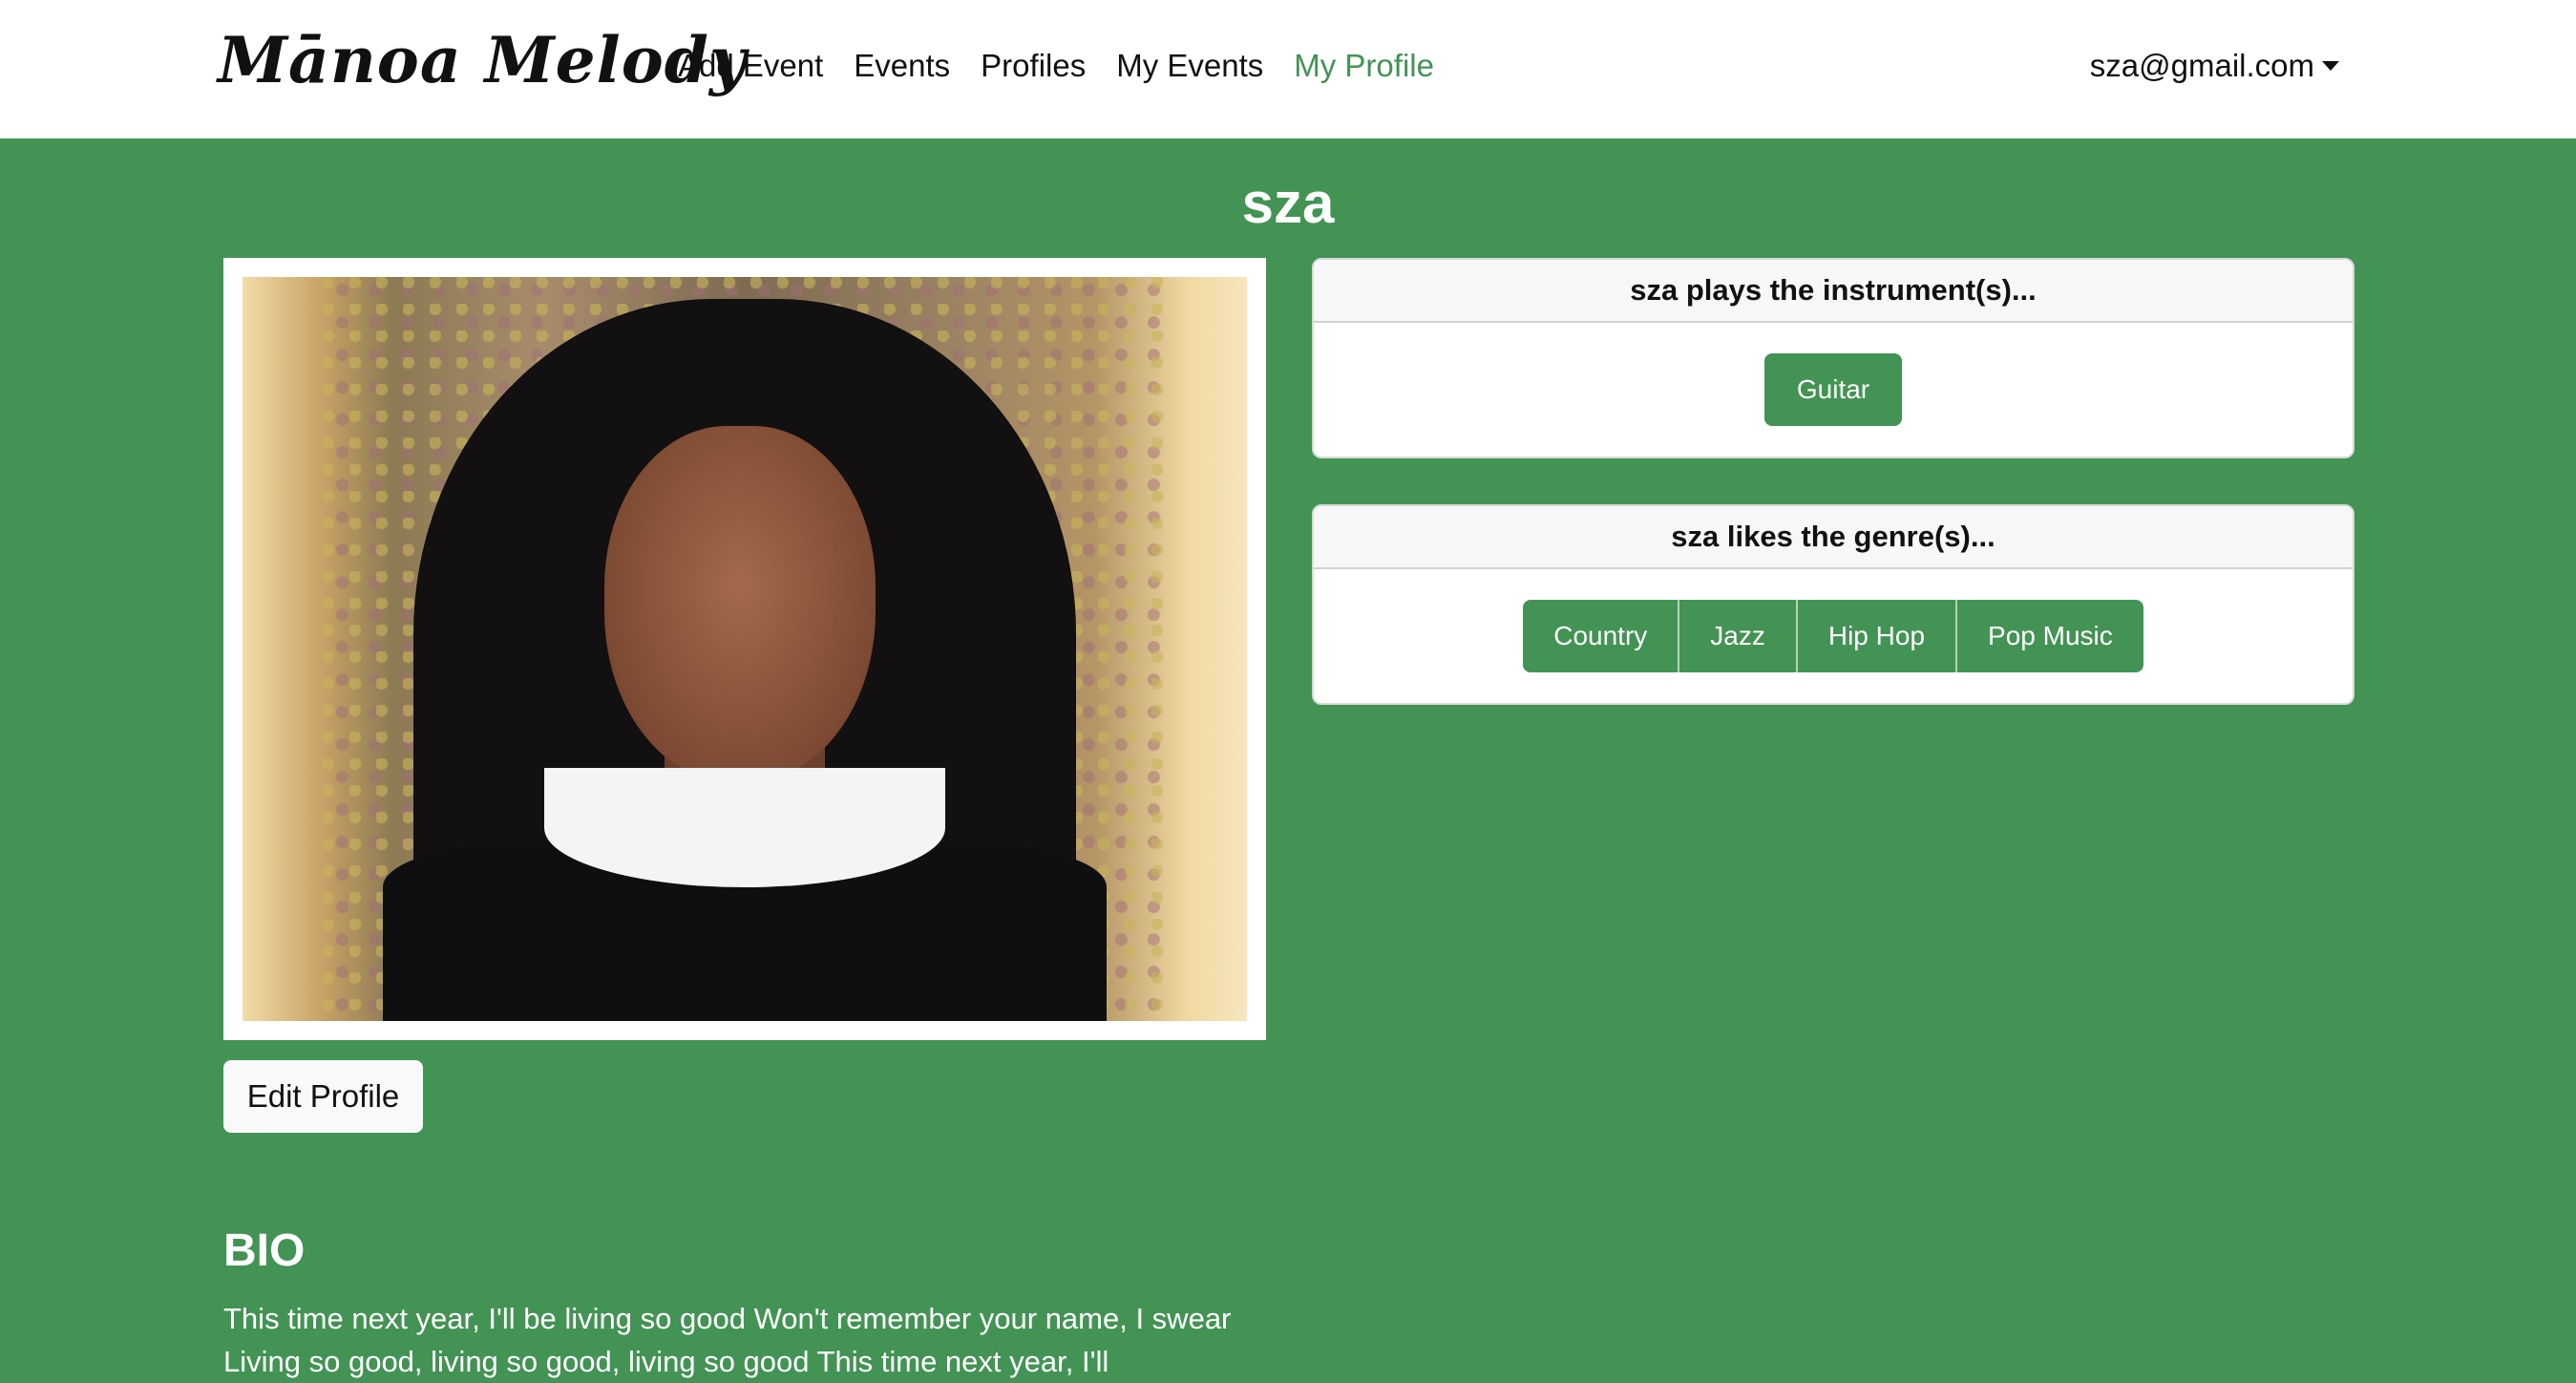 The image size is (2576, 1383). I want to click on nav-link-add-event: Add Event, so click(750, 66).